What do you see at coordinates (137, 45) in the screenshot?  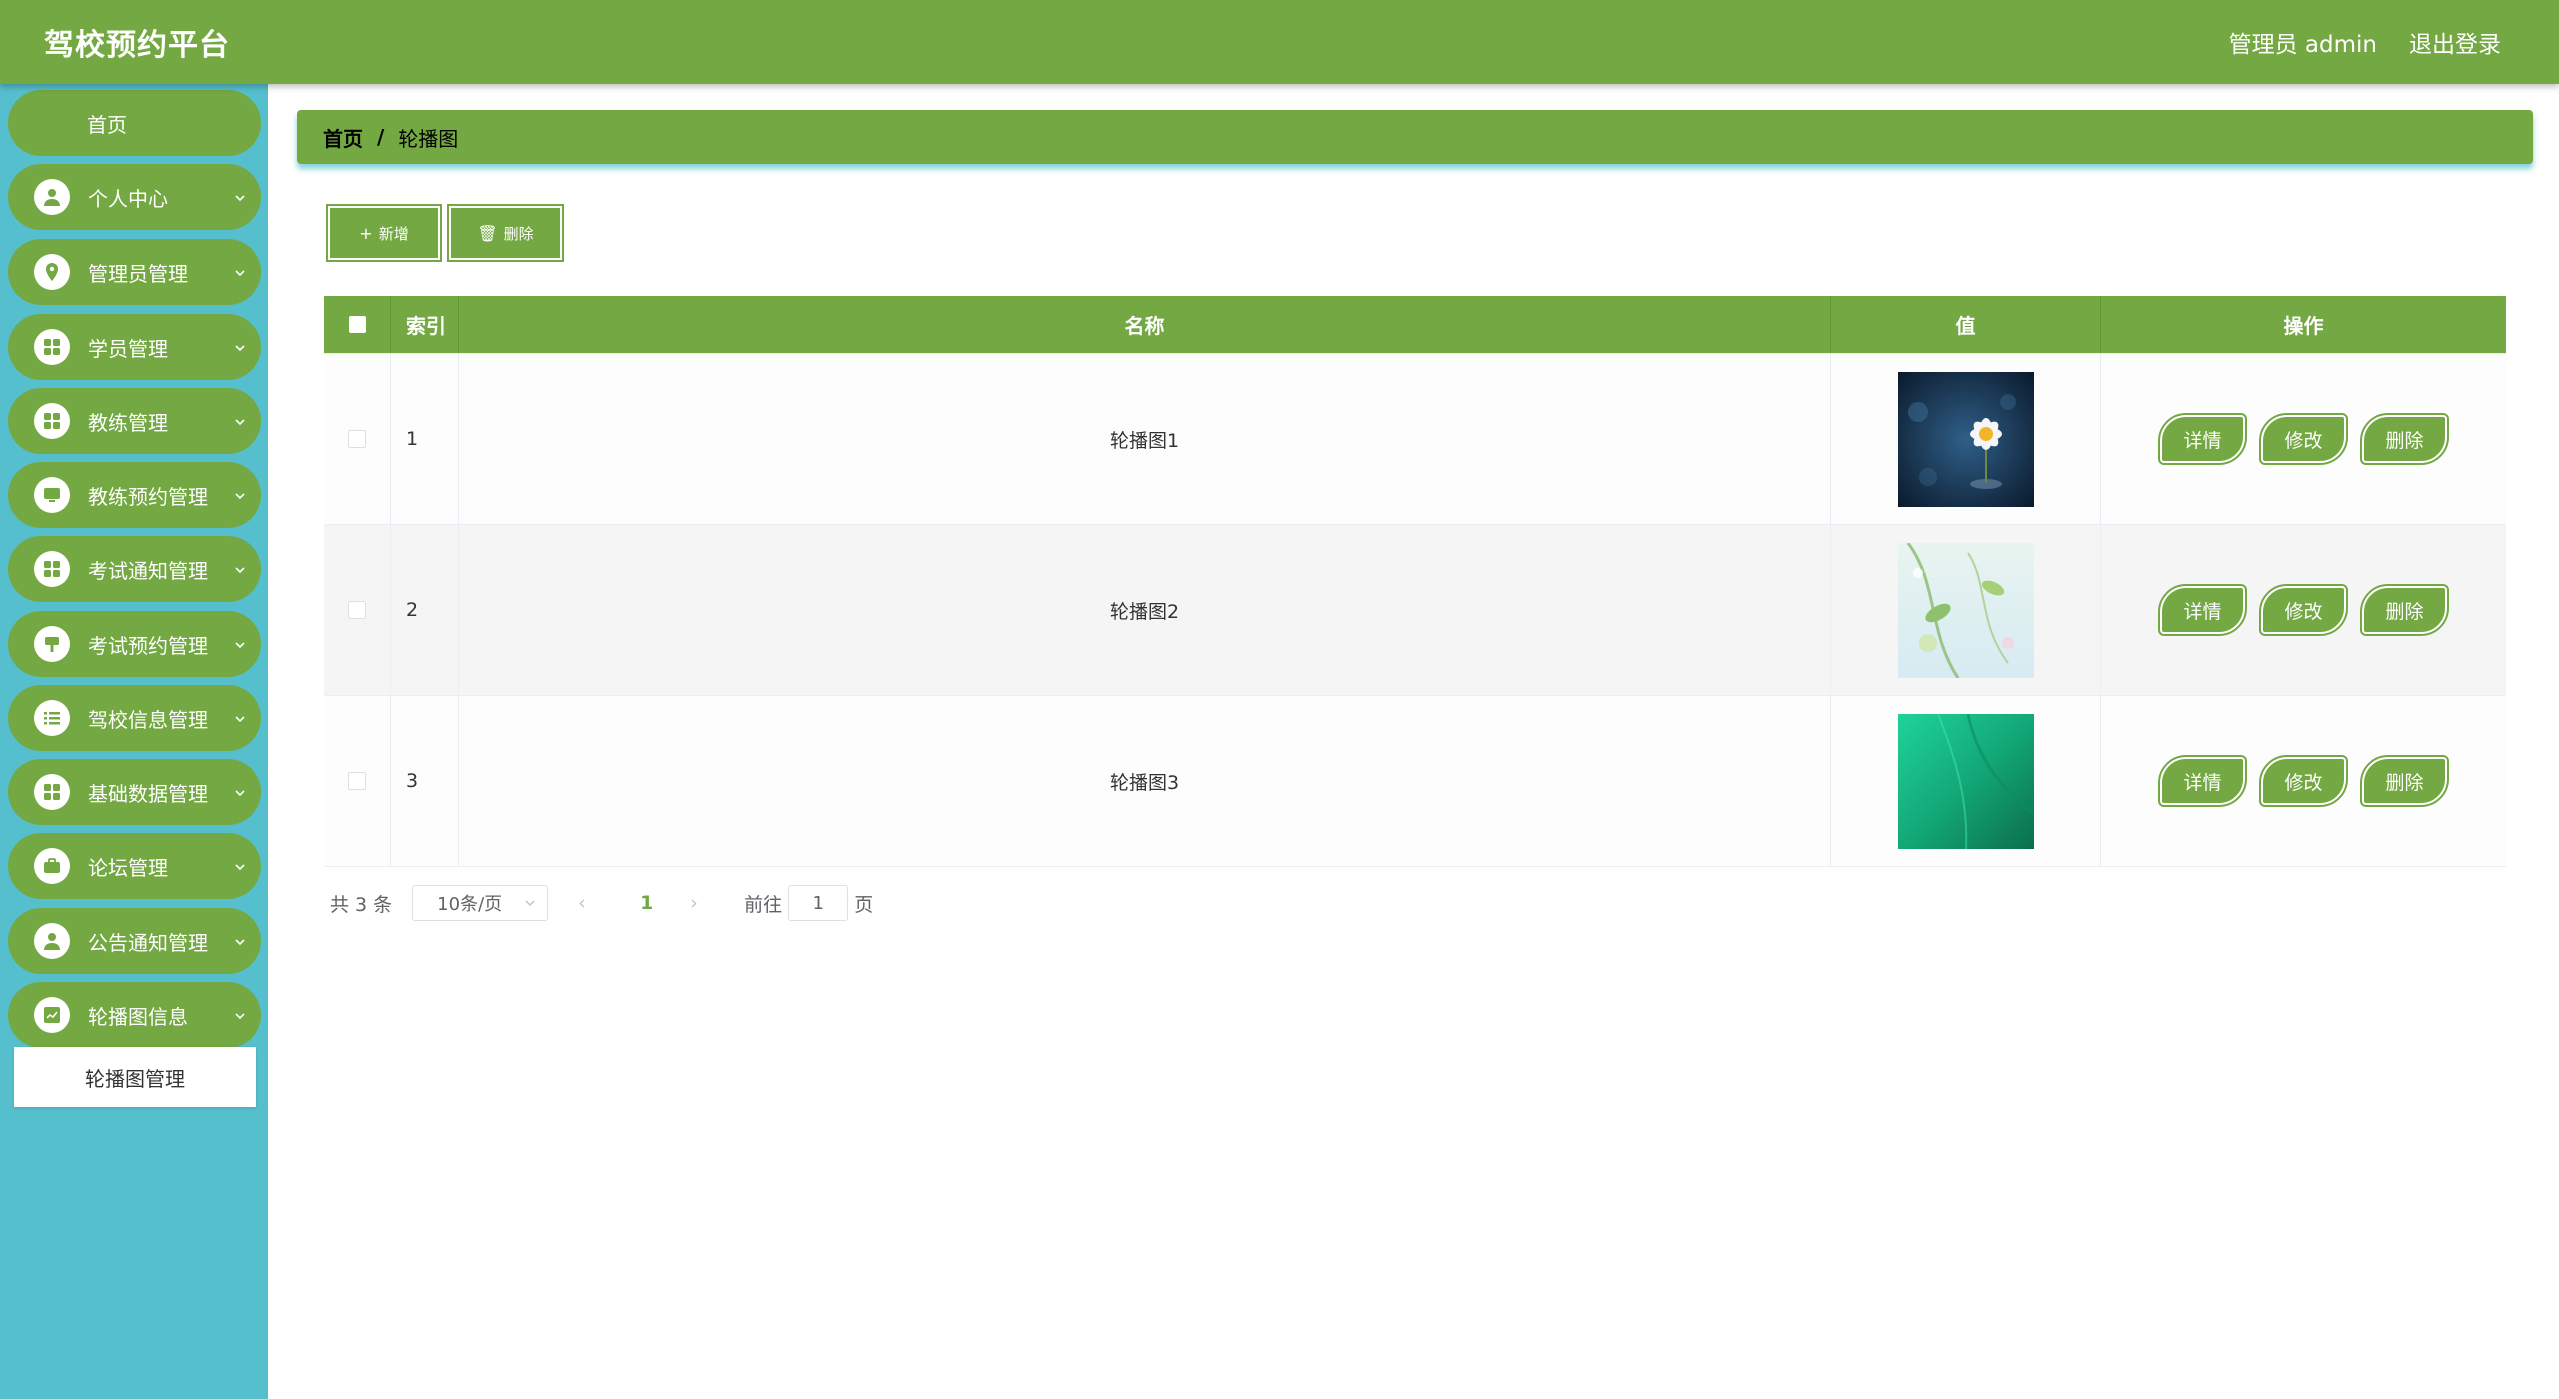 I see `app-title: 驾校预约平台` at bounding box center [137, 45].